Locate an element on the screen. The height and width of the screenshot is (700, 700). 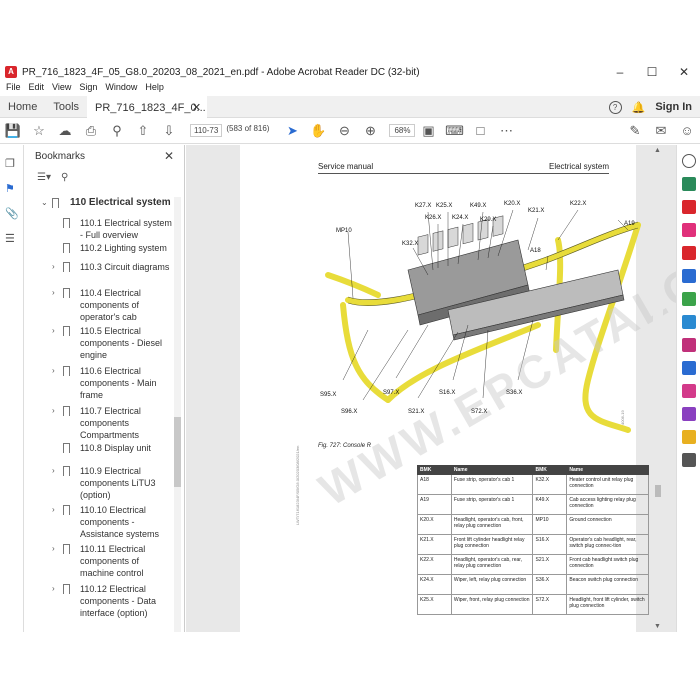
select-cursor-icon: ➤ is located at coordinates (292, 131).